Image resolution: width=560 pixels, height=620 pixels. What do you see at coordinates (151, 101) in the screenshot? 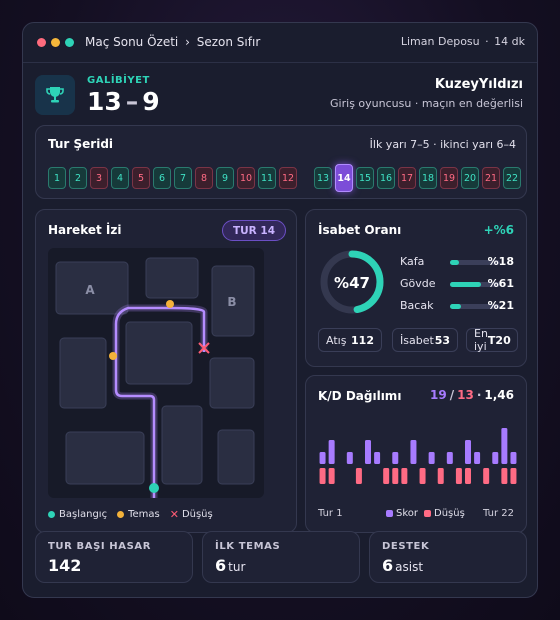
I see `score-enemy: 9` at bounding box center [151, 101].